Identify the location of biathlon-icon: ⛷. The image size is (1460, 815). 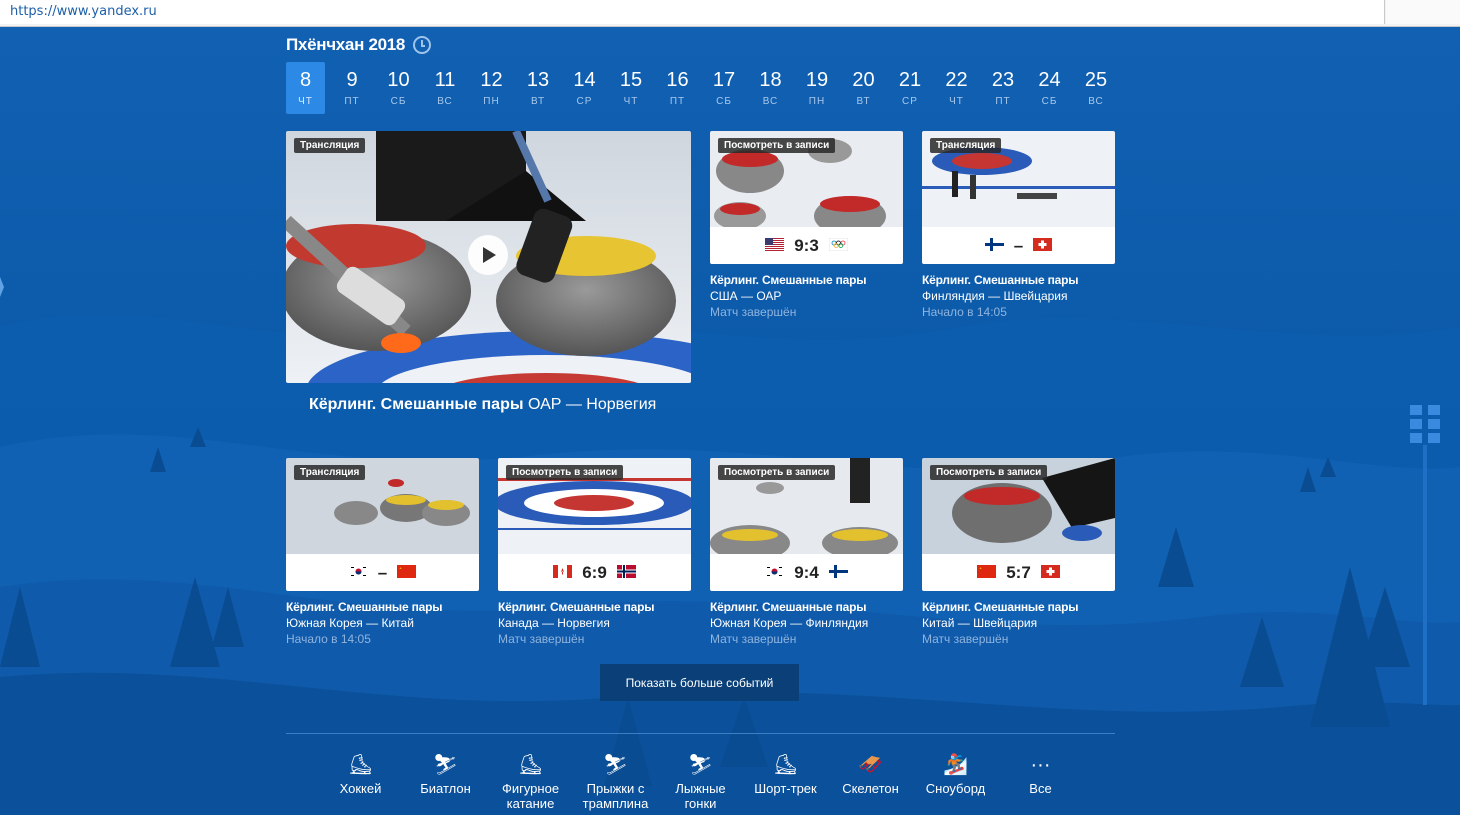
(445, 765).